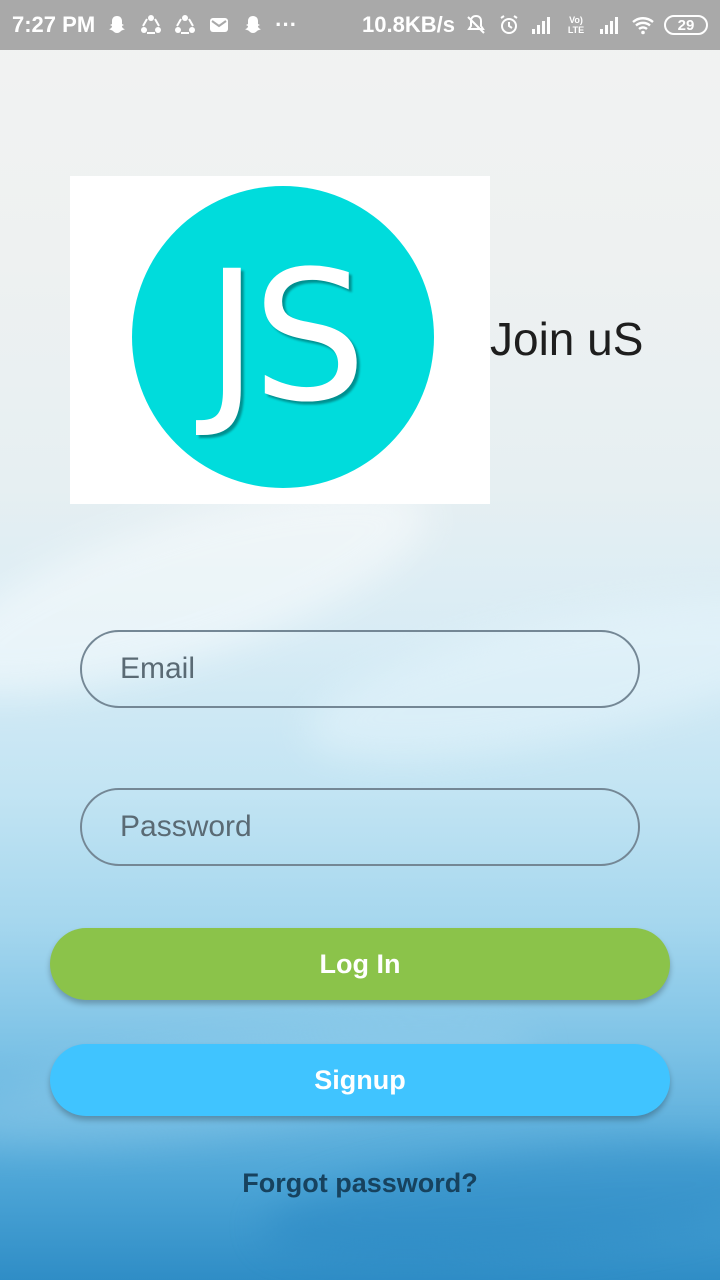 The width and height of the screenshot is (720, 1280). I want to click on network-speed: 10.8KB/s, so click(408, 24).